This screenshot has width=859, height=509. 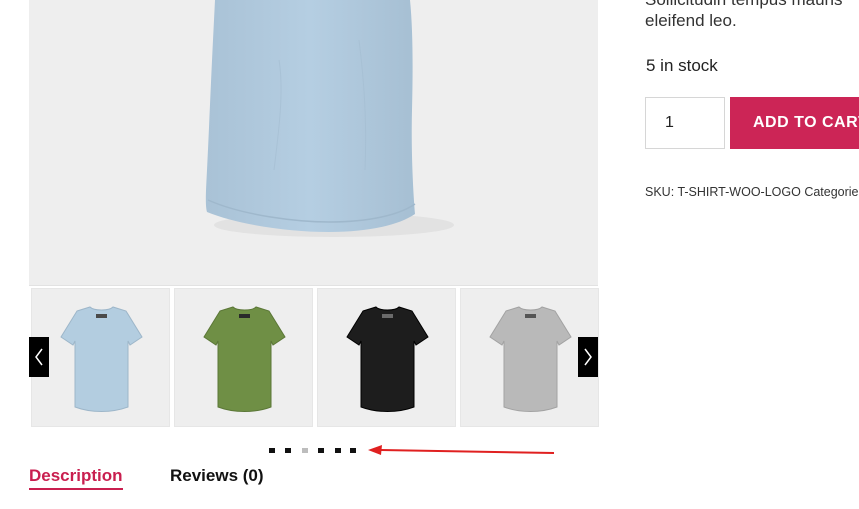 I want to click on categories-label: Categories, so click(x=831, y=192).